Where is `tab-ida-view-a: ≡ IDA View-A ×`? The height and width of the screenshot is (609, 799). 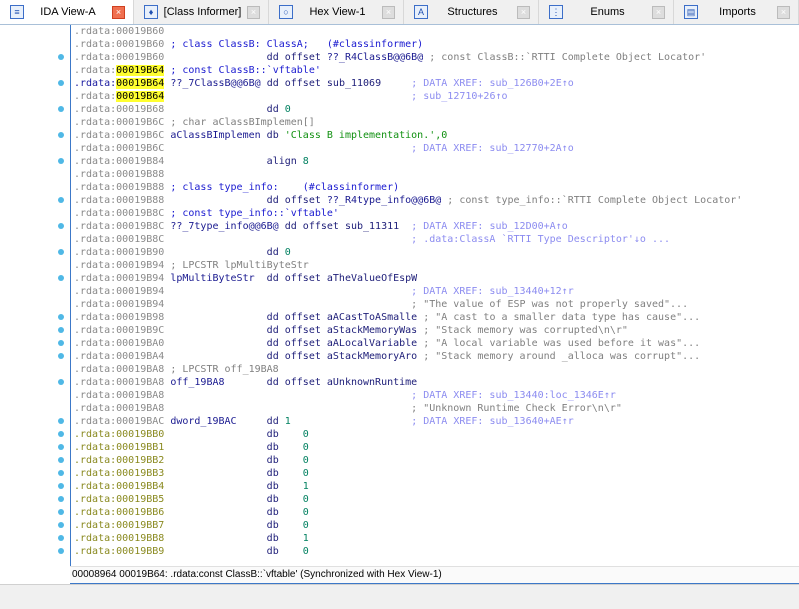 tab-ida-view-a: ≡ IDA View-A × is located at coordinates (67, 12).